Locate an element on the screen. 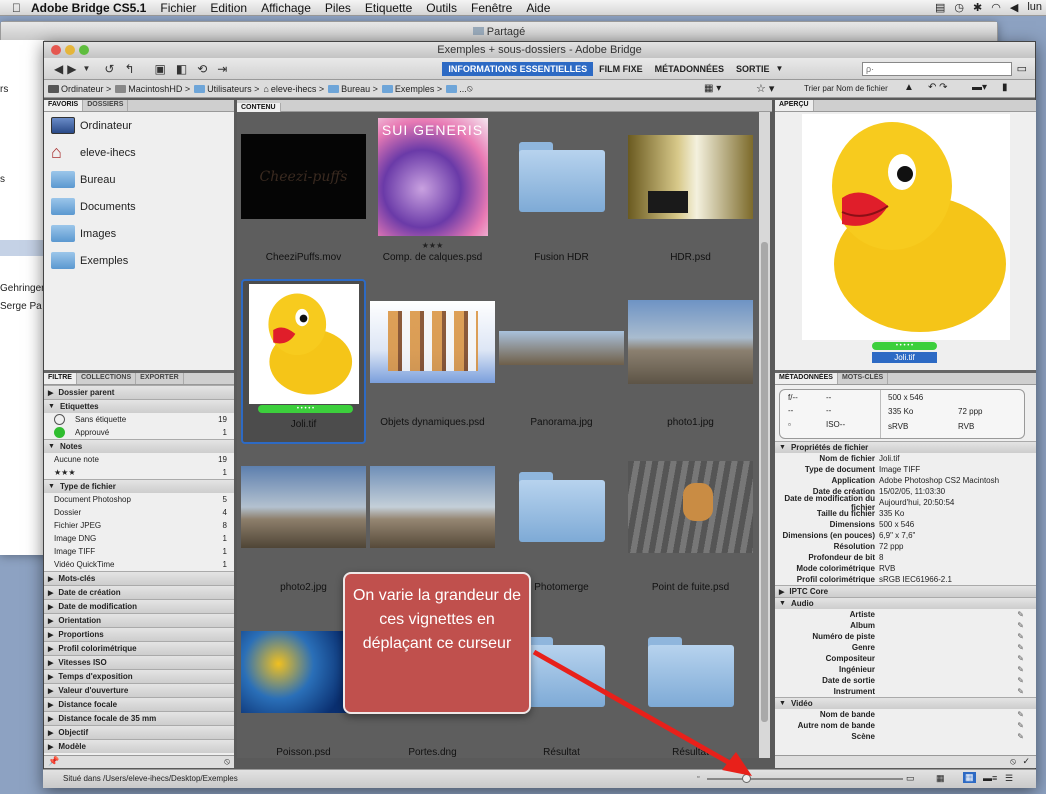  section-video: ▼ Vidéo is located at coordinates (905, 703).